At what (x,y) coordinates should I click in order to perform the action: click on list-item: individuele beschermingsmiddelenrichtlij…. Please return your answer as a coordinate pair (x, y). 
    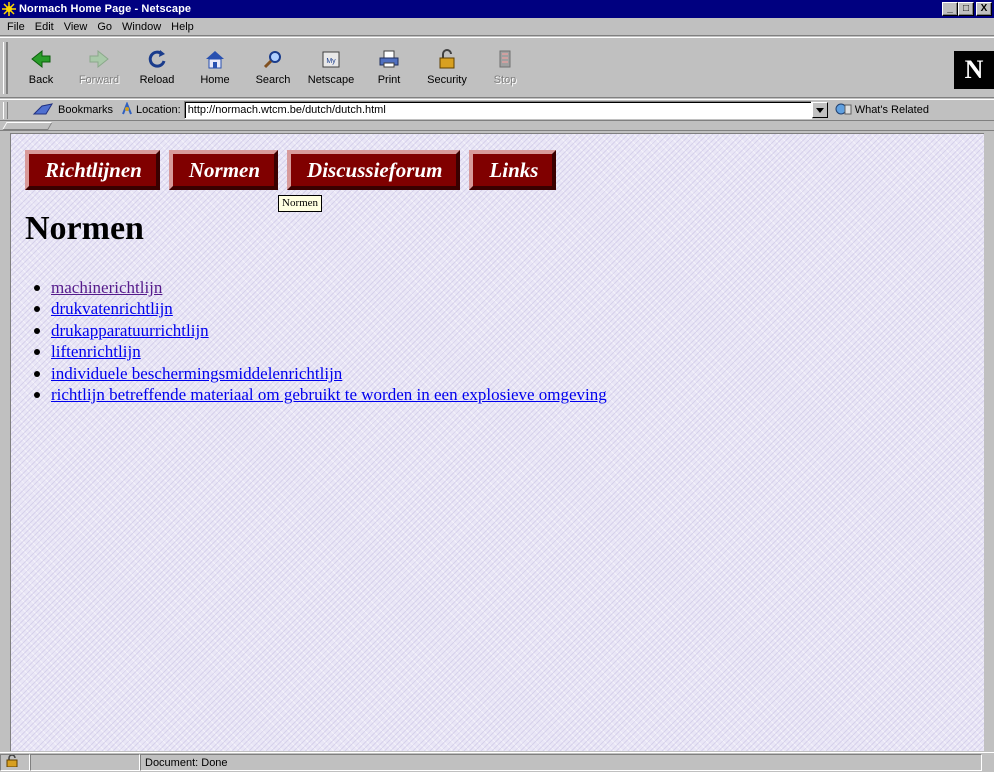
    Looking at the image, I should click on (316, 374).